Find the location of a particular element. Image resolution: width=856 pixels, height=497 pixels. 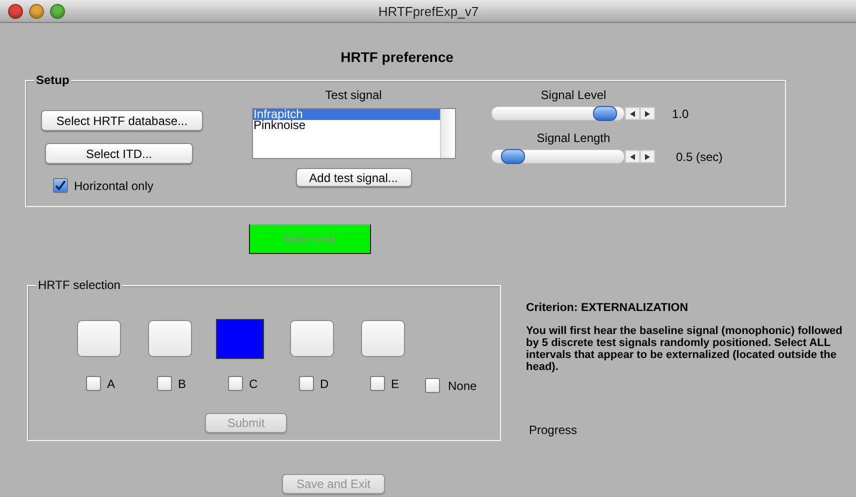

checkbox-label: E is located at coordinates (395, 383).